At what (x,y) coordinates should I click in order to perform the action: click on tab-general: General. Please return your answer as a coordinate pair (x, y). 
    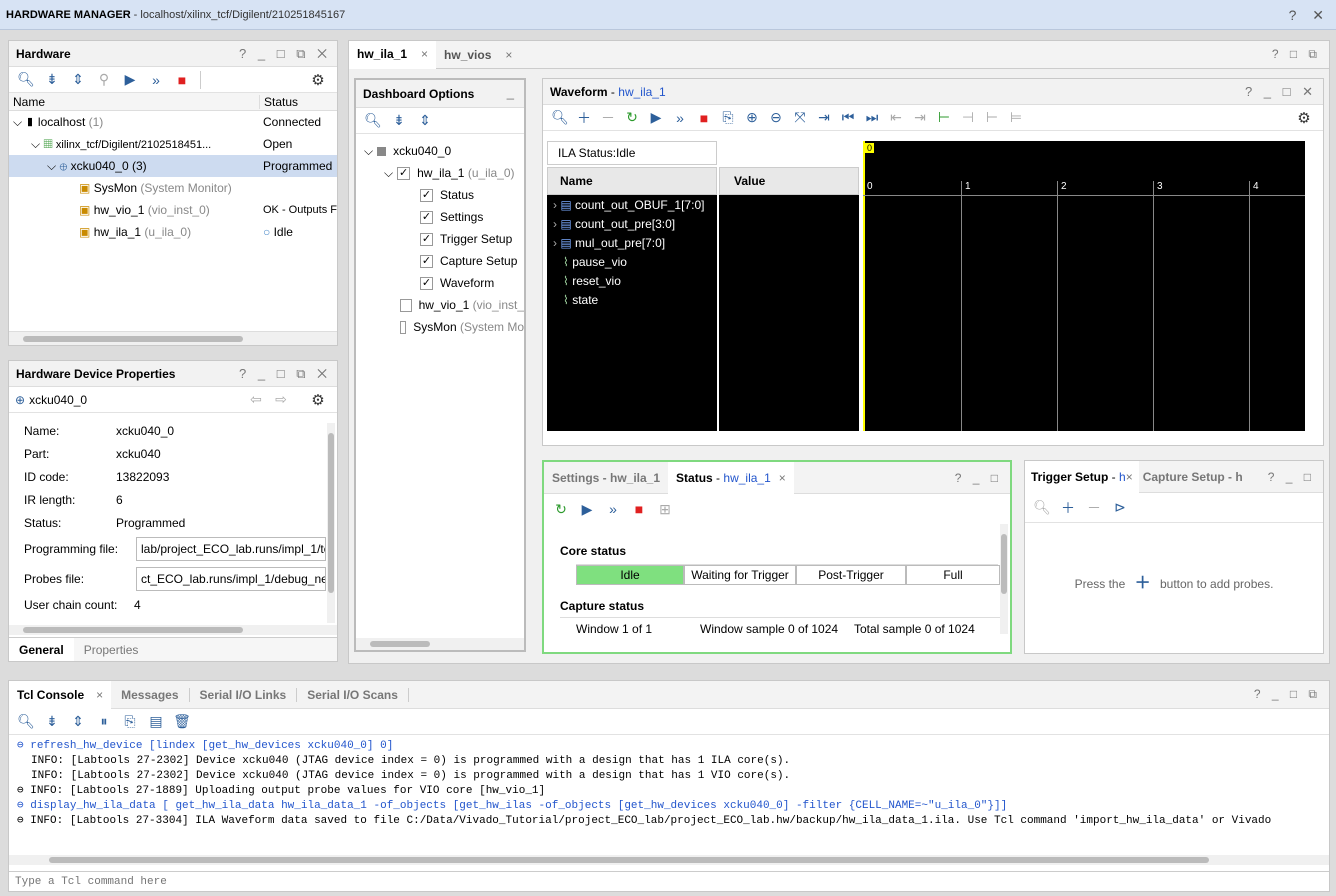
    Looking at the image, I should click on (41, 649).